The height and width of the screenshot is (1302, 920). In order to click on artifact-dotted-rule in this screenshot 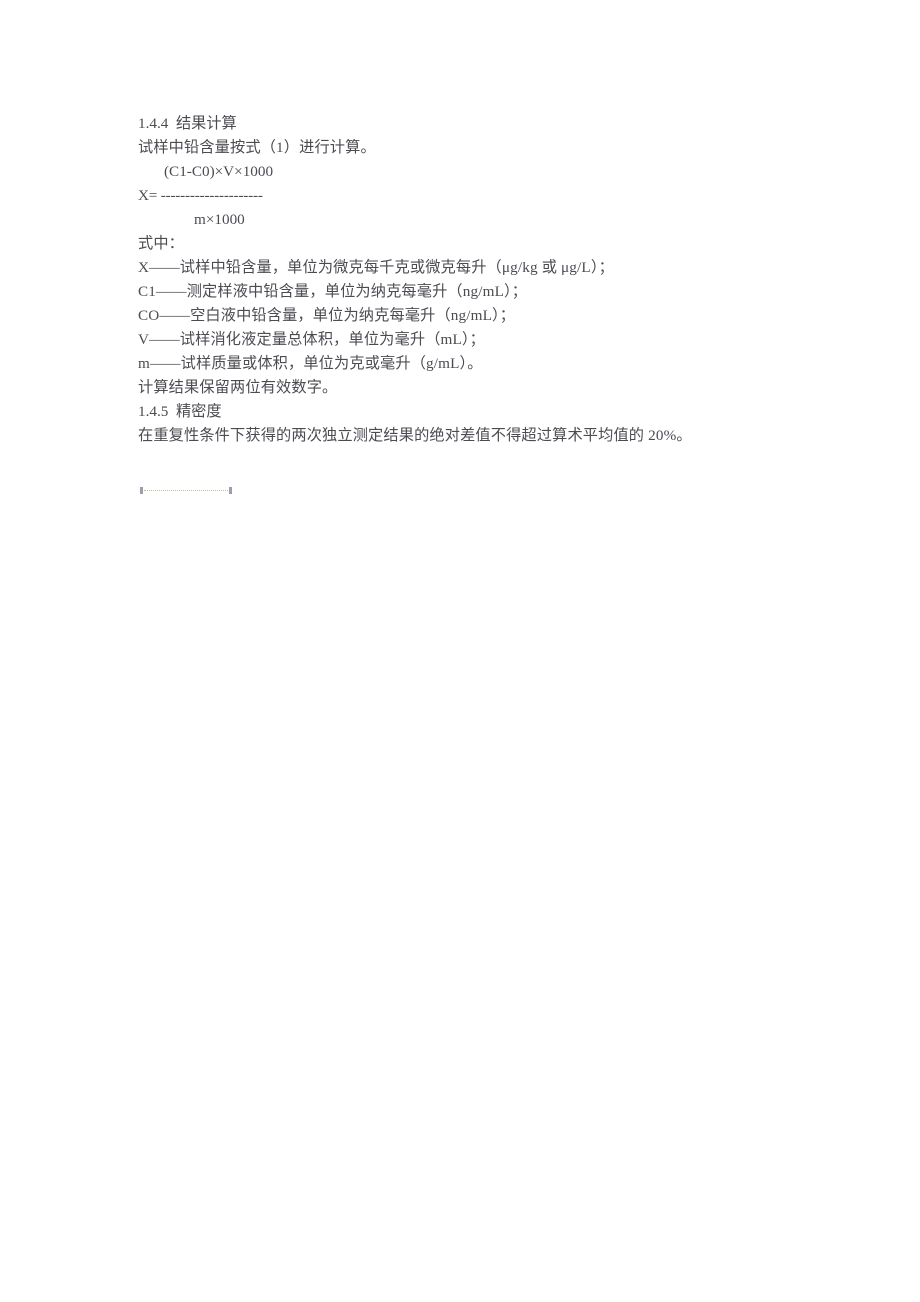, I will do `click(186, 490)`.